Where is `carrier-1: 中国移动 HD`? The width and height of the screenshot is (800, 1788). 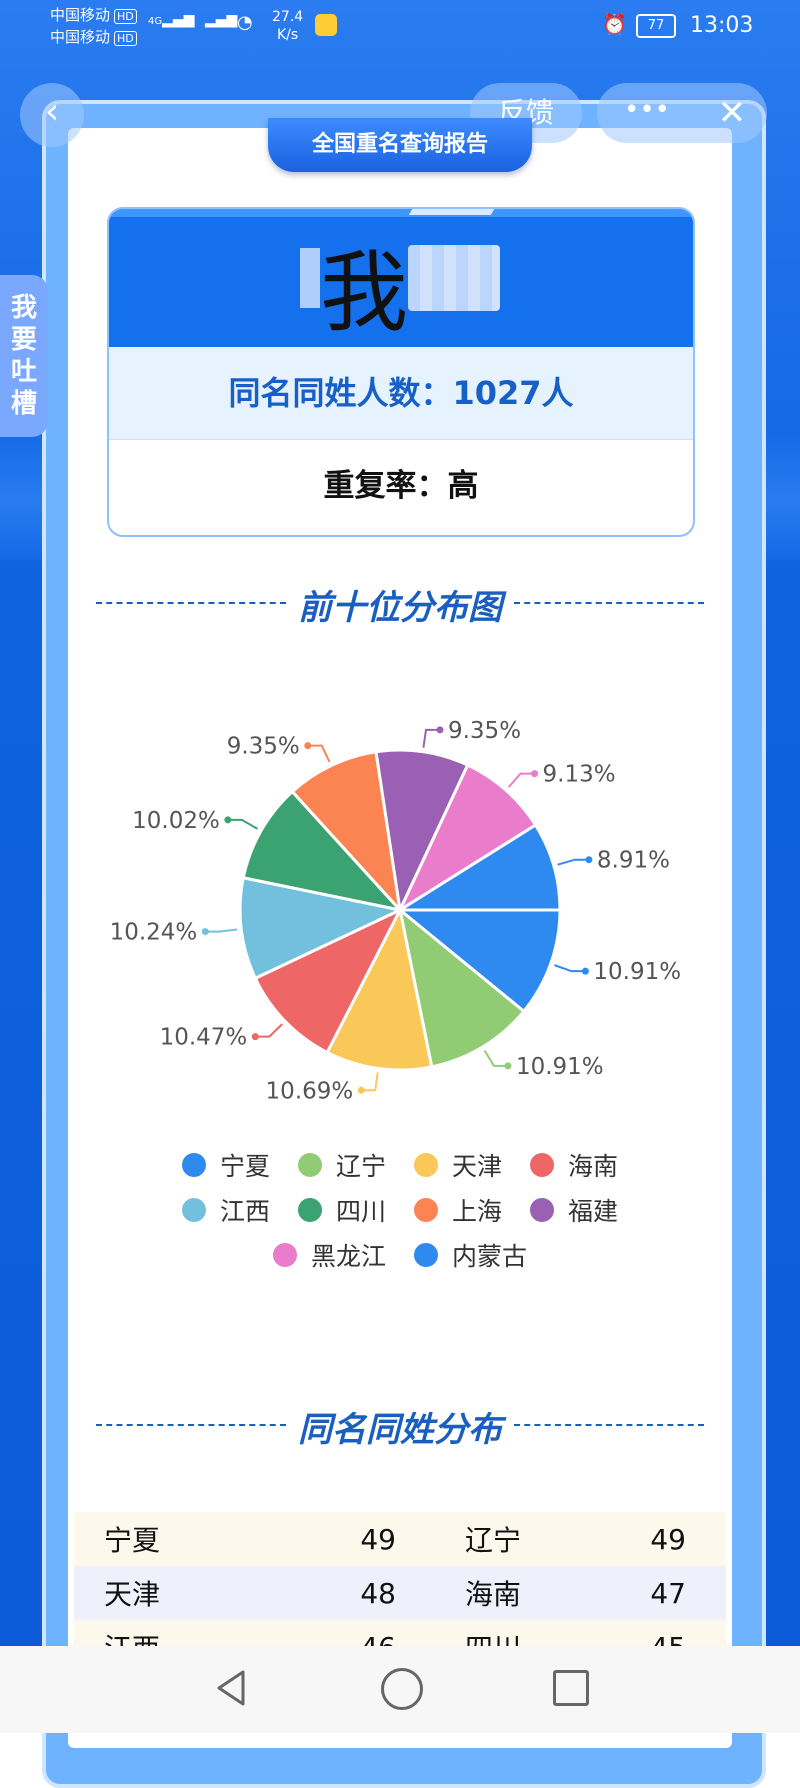
carrier-1: 中国移动 HD is located at coordinates (93, 15).